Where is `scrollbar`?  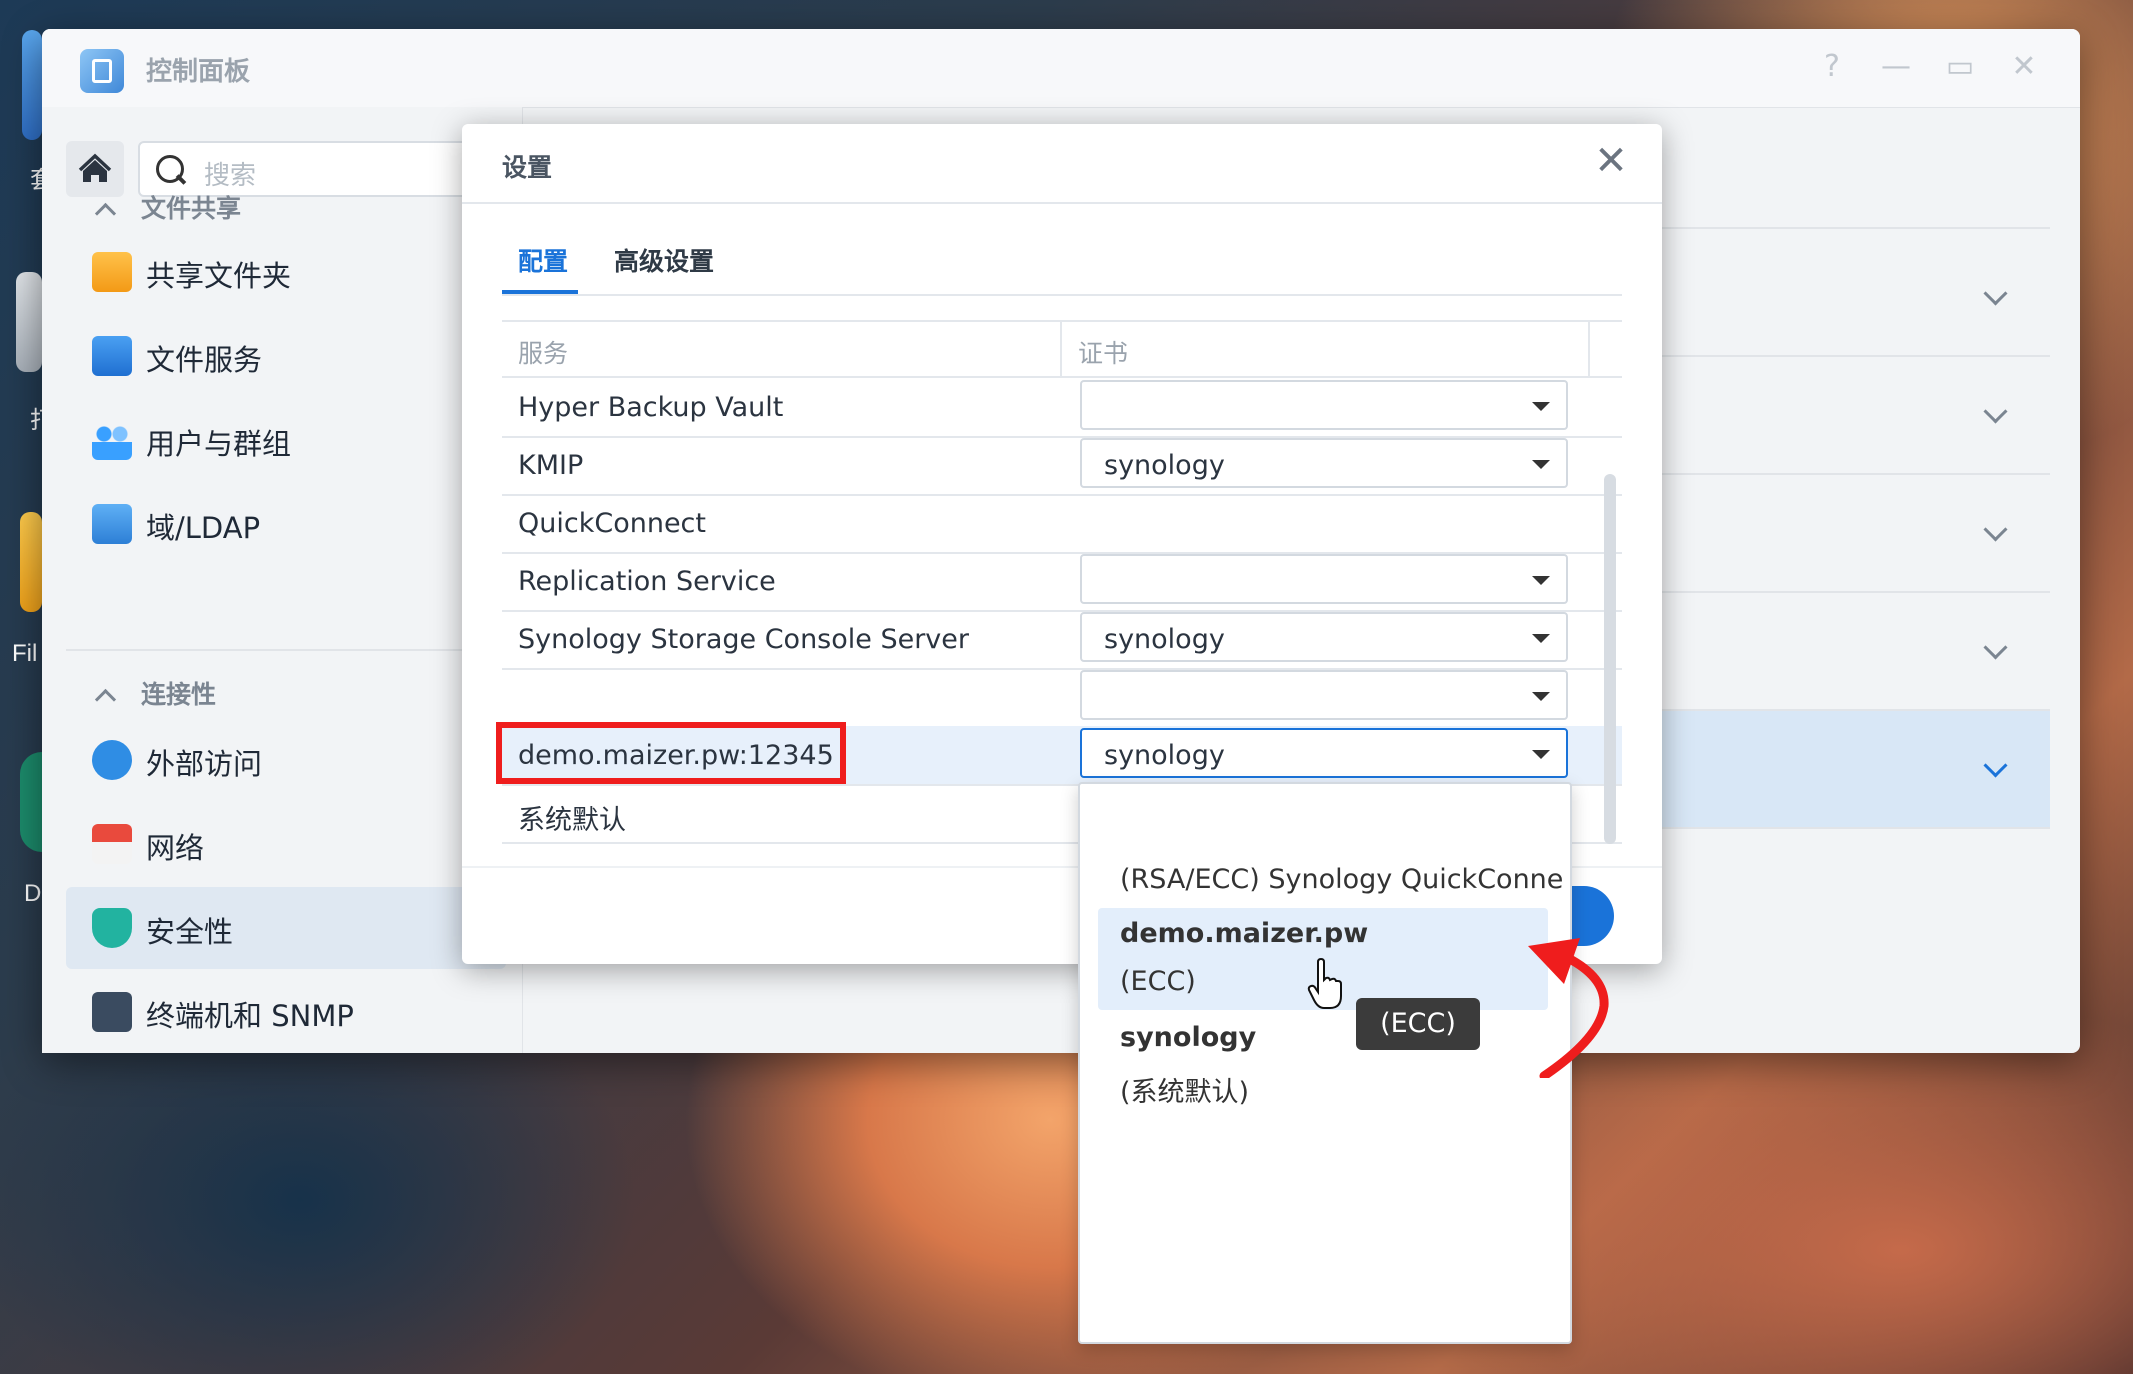
scrollbar is located at coordinates (1610, 659).